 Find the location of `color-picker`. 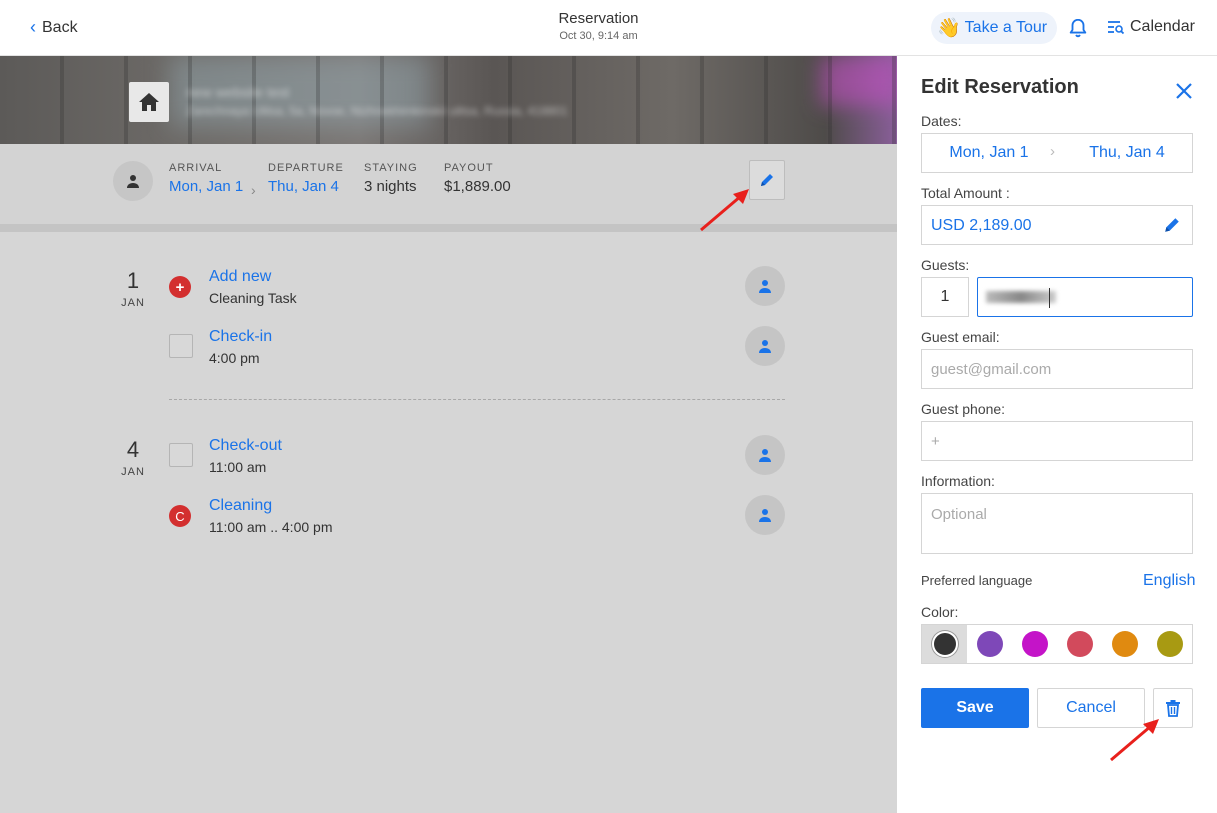

color-picker is located at coordinates (1057, 644).